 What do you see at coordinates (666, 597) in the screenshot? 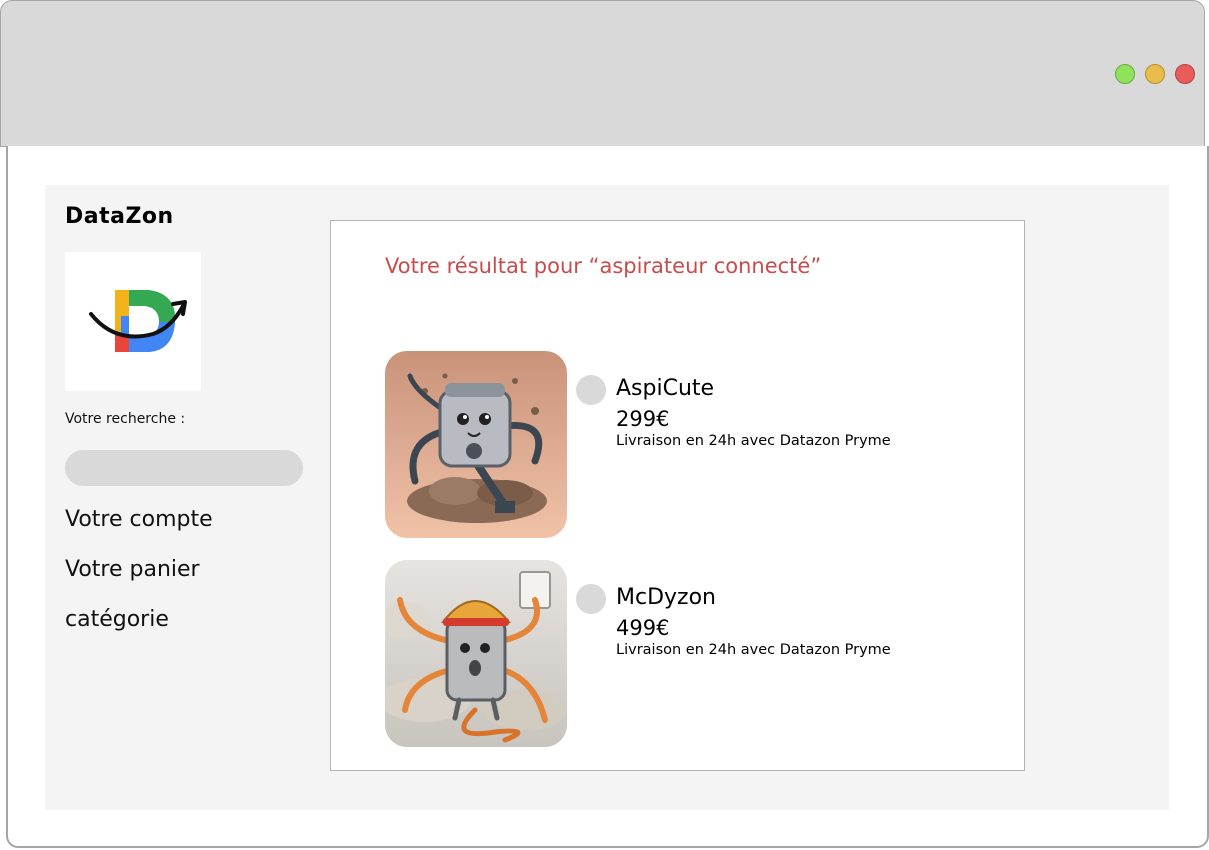
I see `product-name: McDyzon` at bounding box center [666, 597].